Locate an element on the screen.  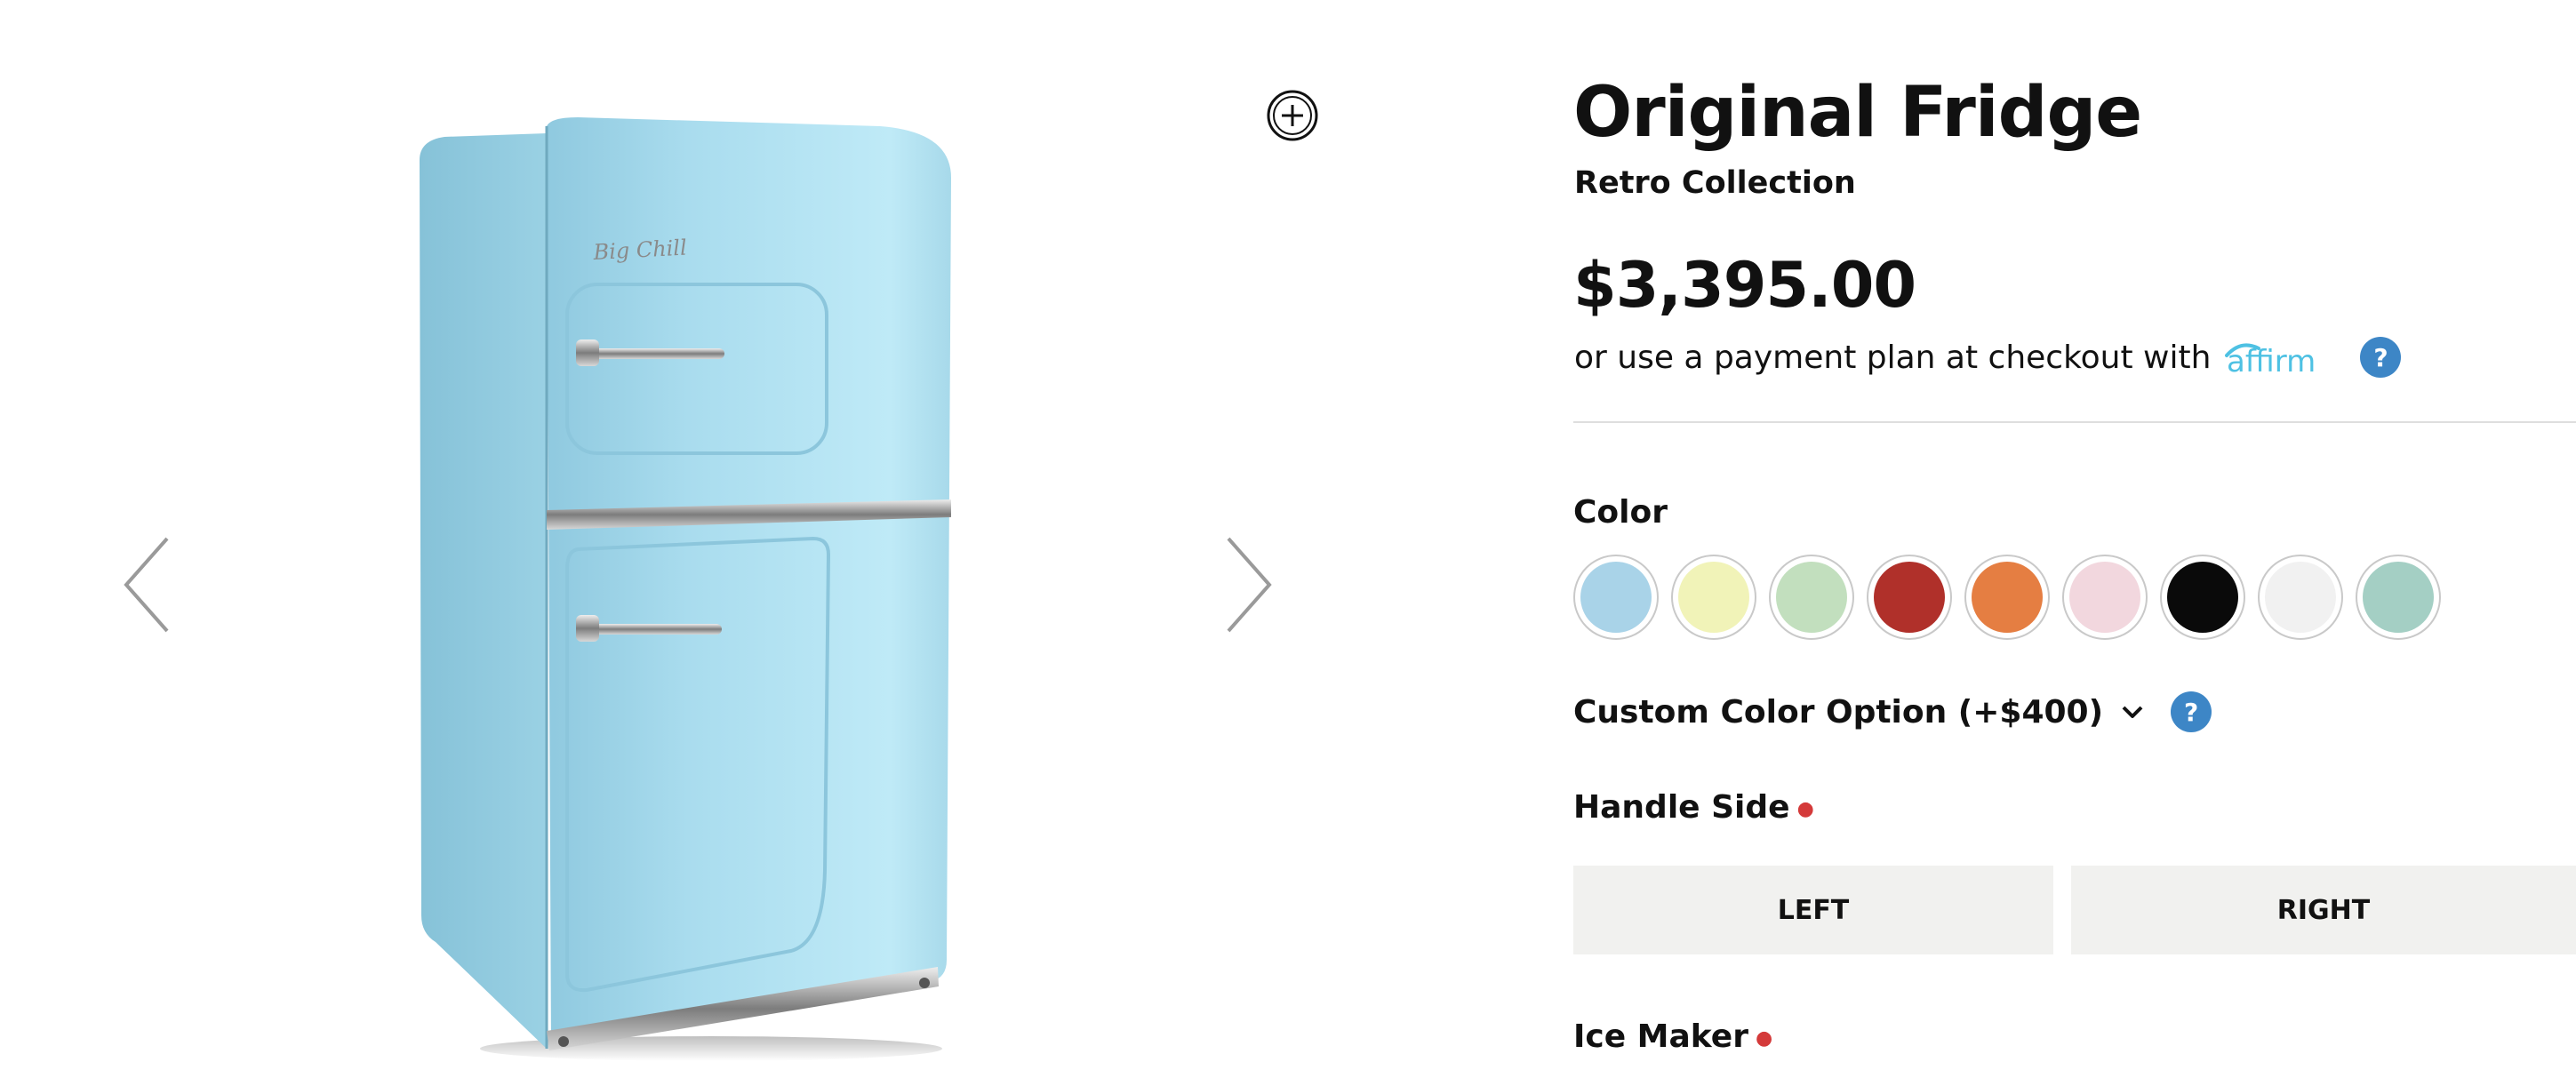
divider is located at coordinates (2074, 422).